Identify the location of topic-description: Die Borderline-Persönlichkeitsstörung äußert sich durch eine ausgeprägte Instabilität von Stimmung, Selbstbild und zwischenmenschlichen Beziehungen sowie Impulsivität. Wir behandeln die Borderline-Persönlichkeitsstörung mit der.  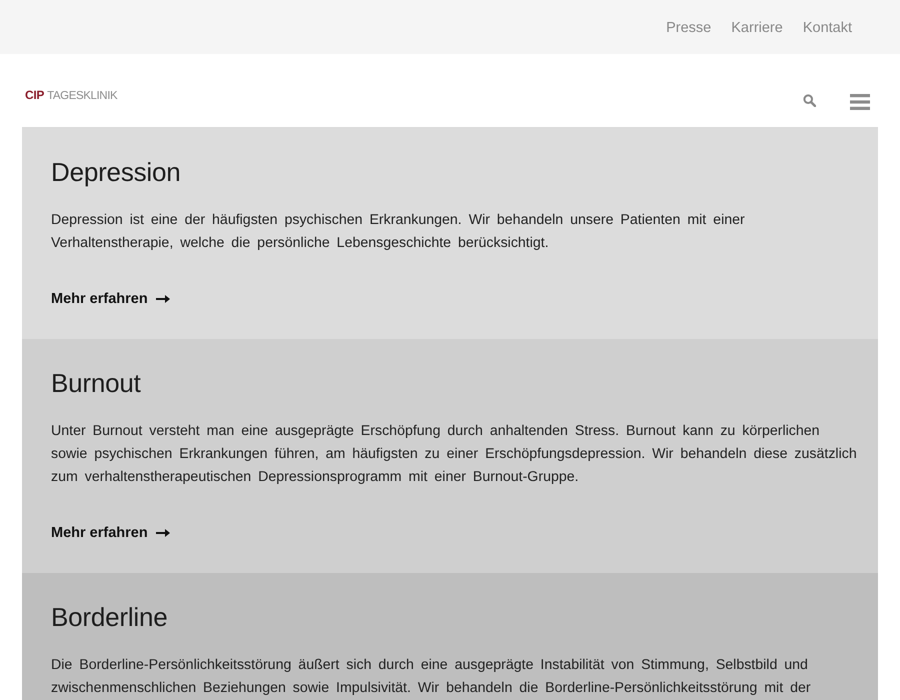
(431, 677).